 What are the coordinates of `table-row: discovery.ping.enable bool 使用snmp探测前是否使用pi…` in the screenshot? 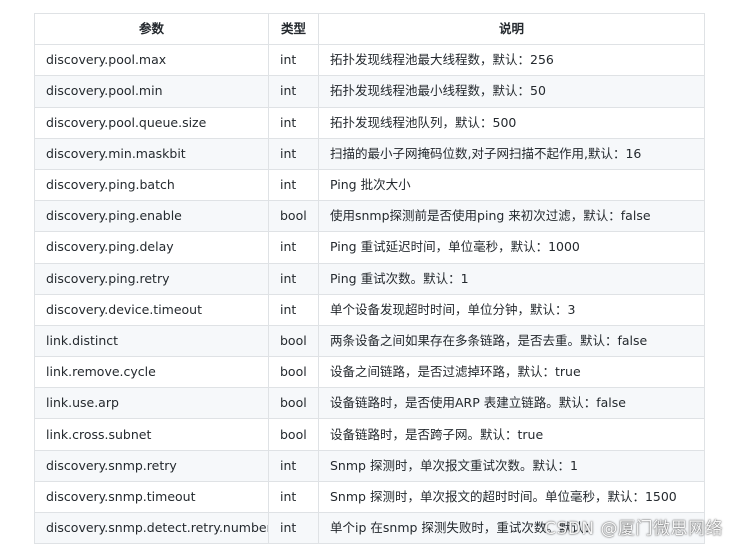 It's located at (369, 216).